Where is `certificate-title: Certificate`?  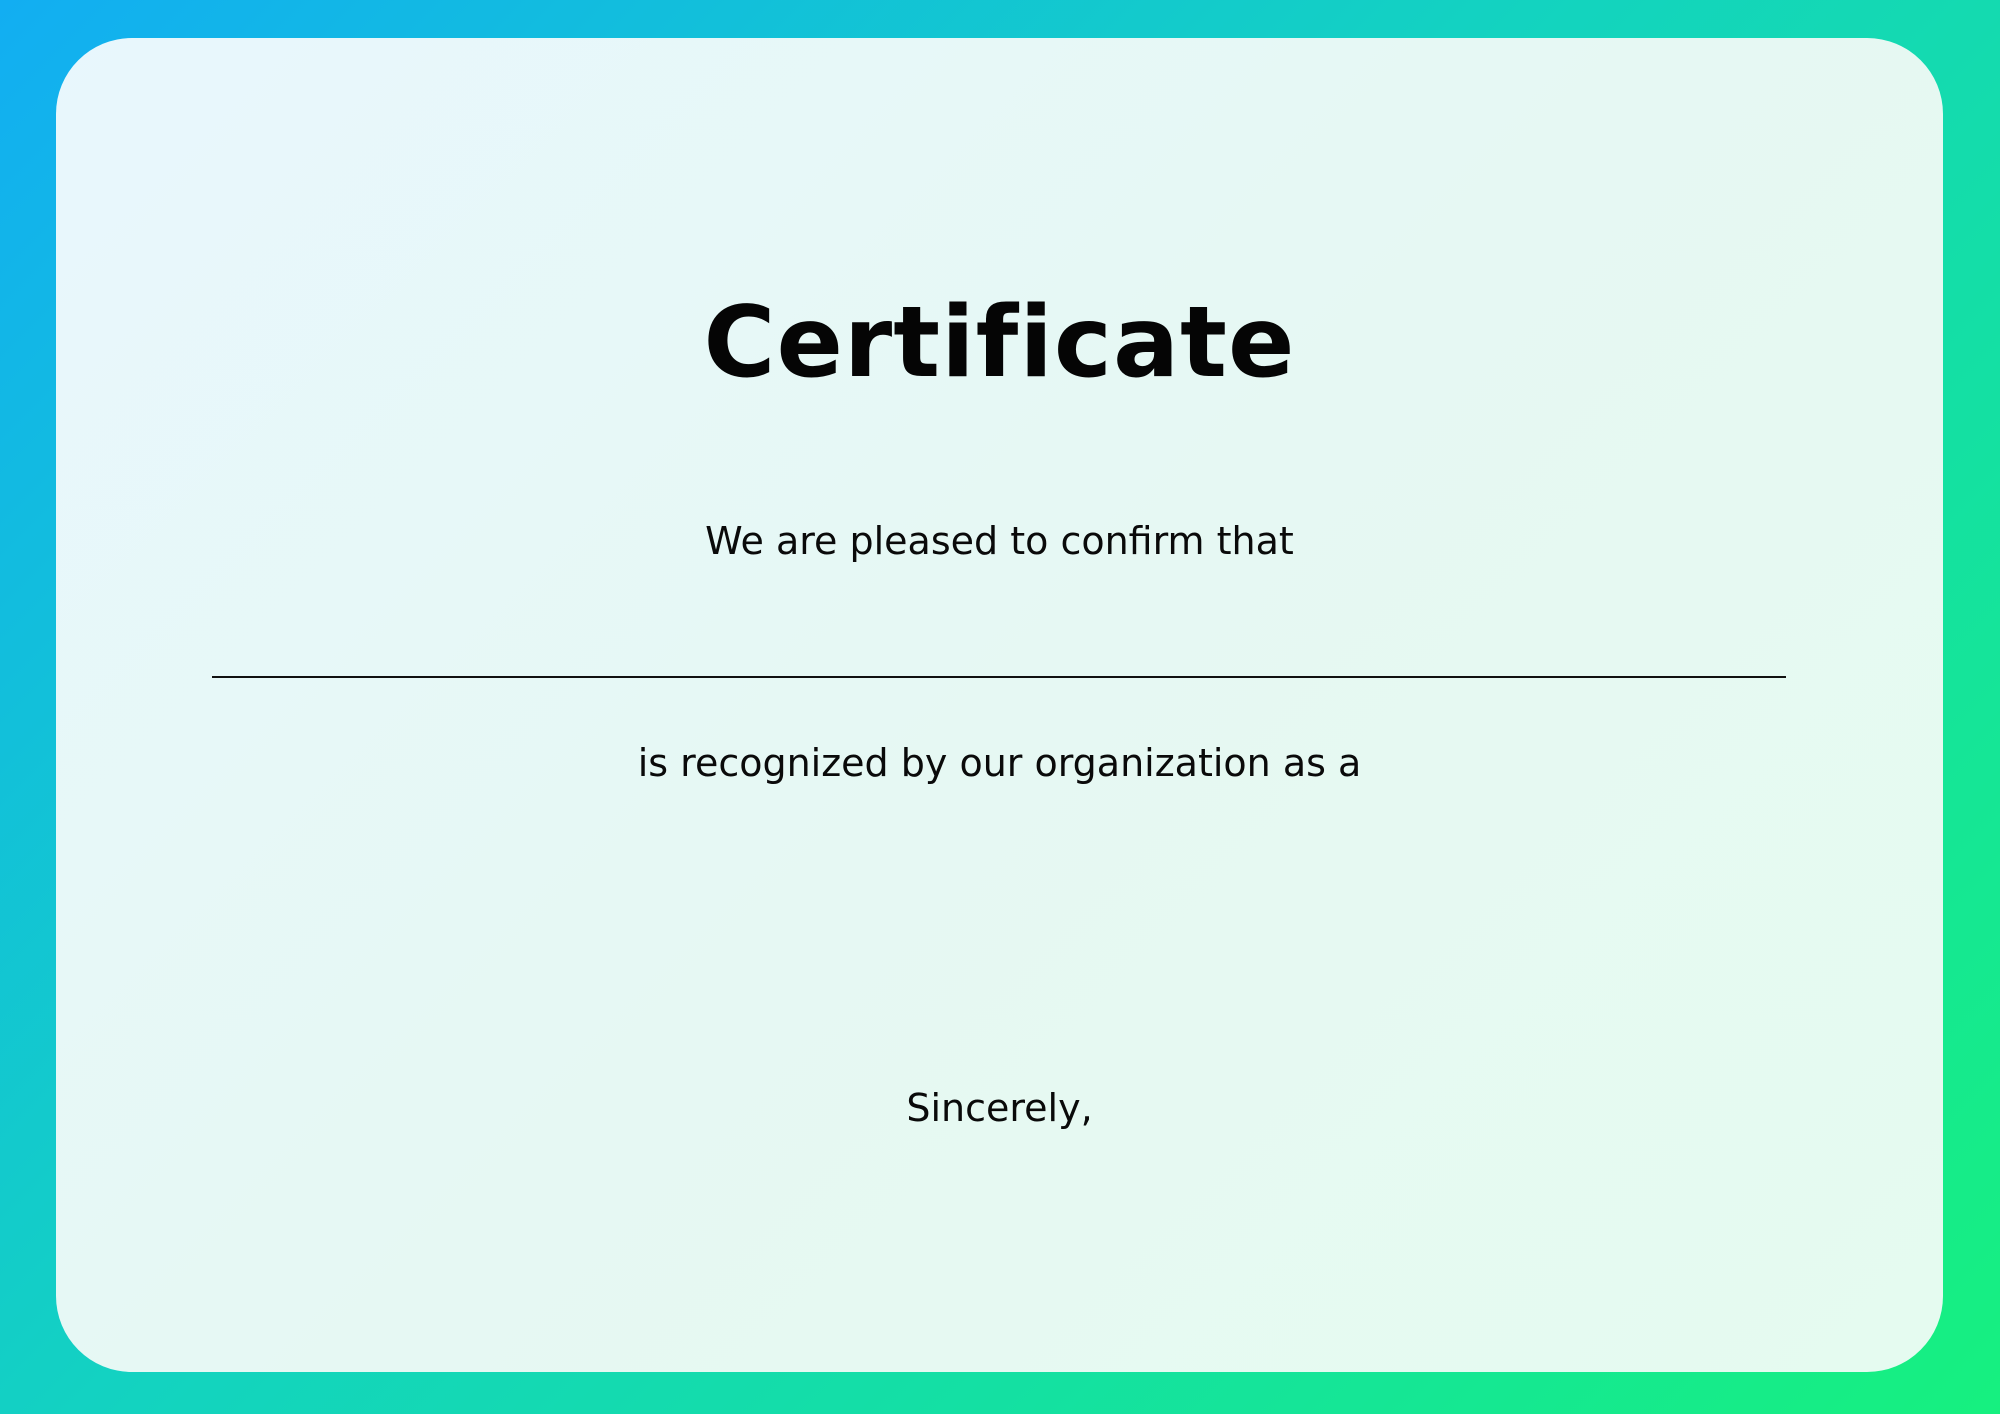
certificate-title: Certificate is located at coordinates (999, 343).